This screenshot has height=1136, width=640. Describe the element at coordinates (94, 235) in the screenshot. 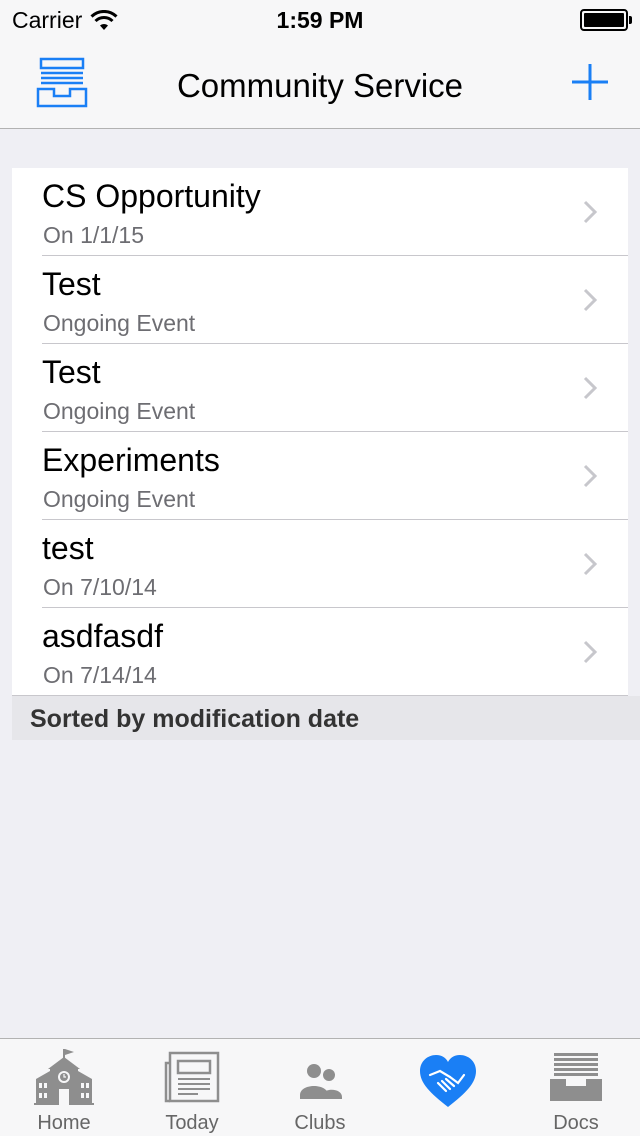

I see `item-subtitle: On 1/1/15` at that location.